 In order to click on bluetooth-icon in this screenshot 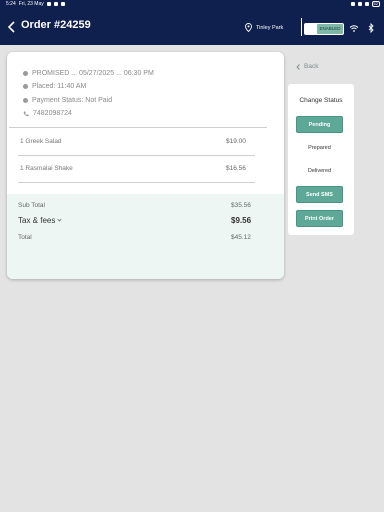, I will do `click(371, 28)`.